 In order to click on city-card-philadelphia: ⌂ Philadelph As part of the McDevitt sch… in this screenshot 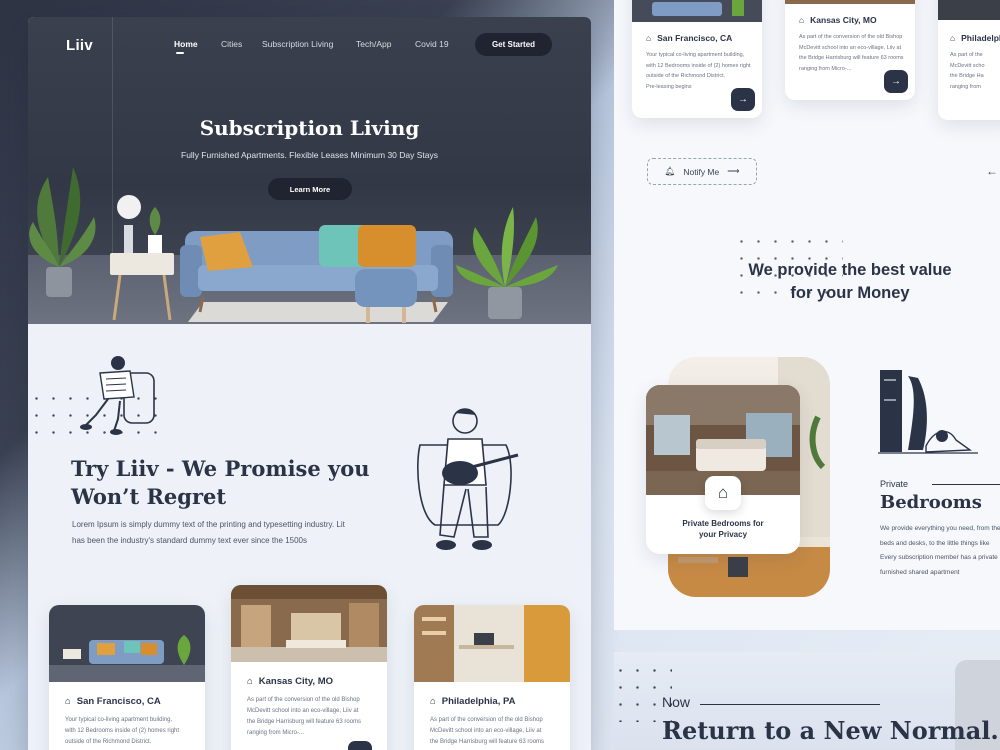, I will do `click(969, 60)`.